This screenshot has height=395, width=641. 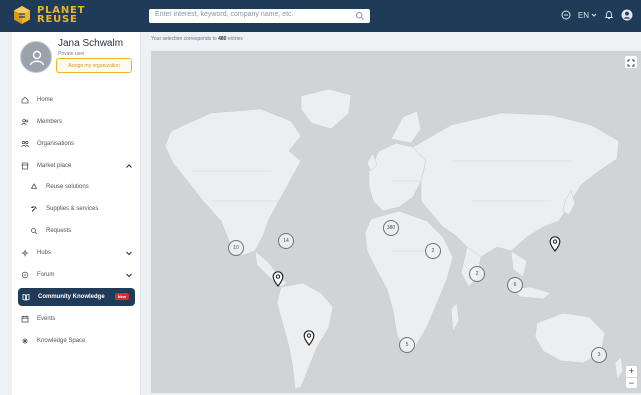 I want to click on bell-icon, so click(x=609, y=15).